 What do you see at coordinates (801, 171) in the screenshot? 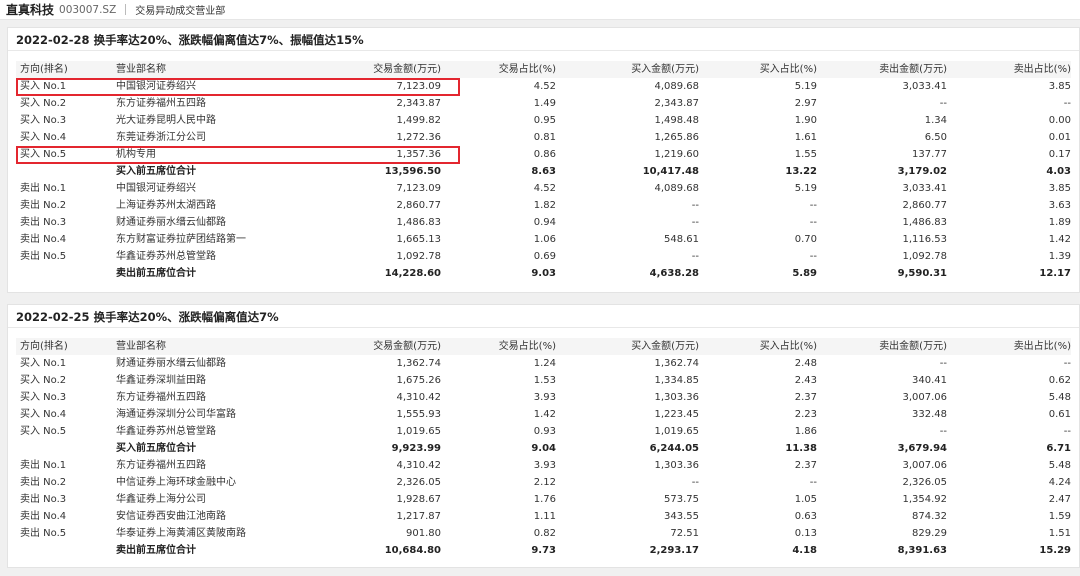
I see `total-buy-ratio: 13.22` at bounding box center [801, 171].